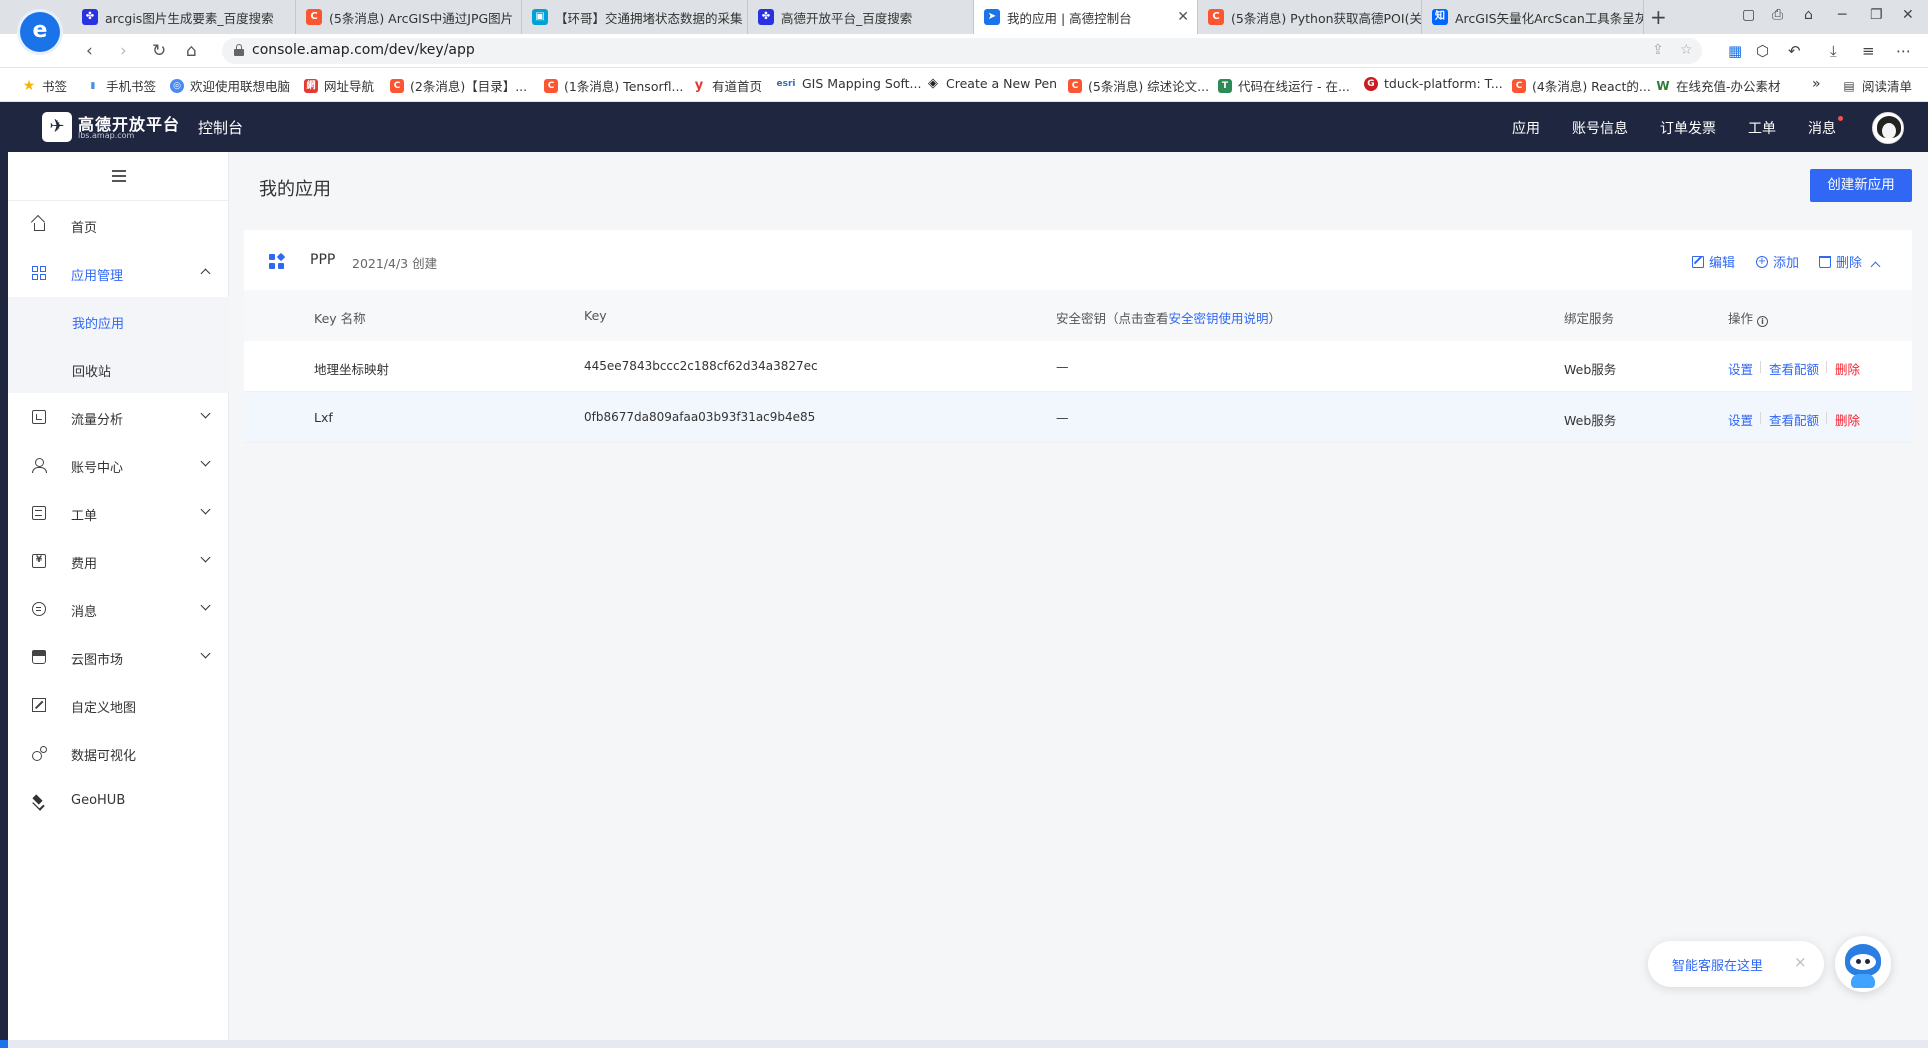  I want to click on sidebar-item-messages: 消息, so click(118, 609).